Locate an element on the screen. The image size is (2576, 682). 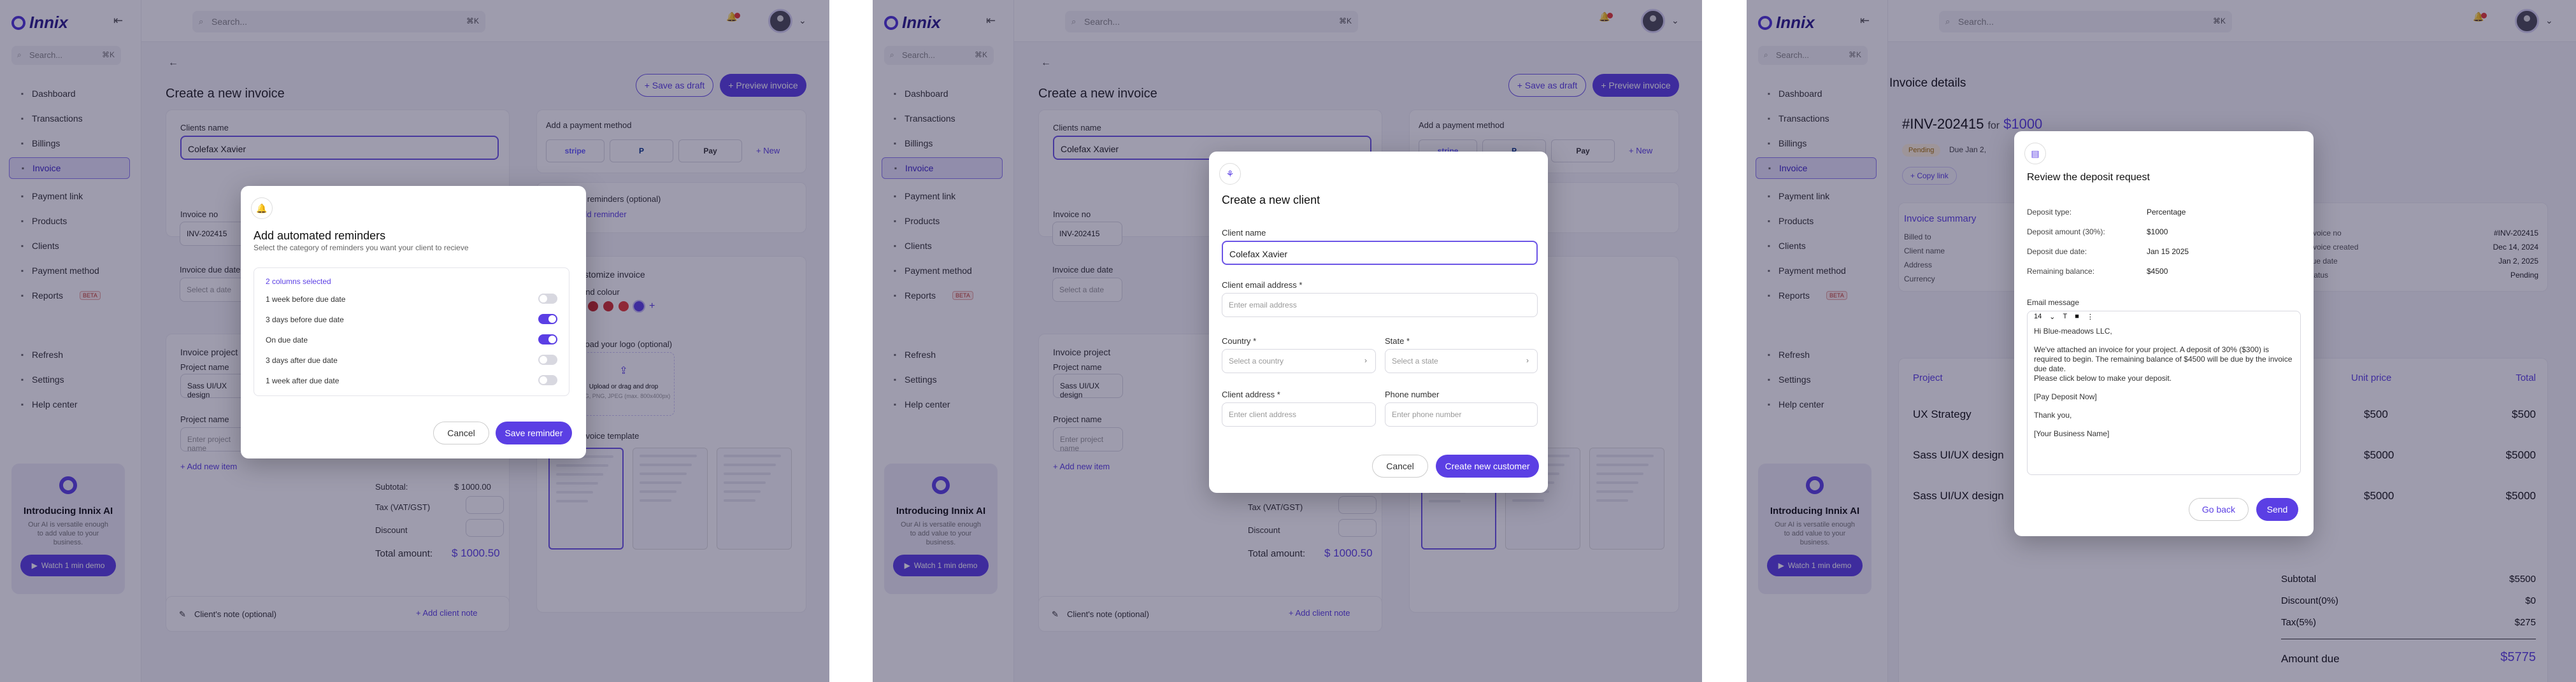
go-back-button: Go back is located at coordinates (2219, 509).